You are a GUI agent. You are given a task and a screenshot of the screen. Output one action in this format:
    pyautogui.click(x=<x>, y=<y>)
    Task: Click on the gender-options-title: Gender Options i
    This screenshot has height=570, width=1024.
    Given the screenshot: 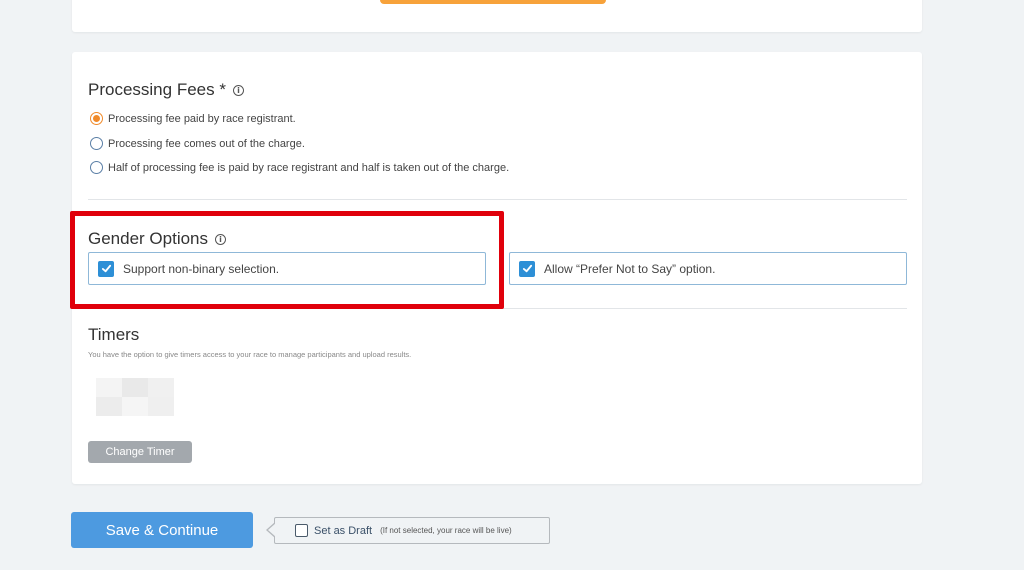 What is the action you would take?
    pyautogui.click(x=157, y=239)
    